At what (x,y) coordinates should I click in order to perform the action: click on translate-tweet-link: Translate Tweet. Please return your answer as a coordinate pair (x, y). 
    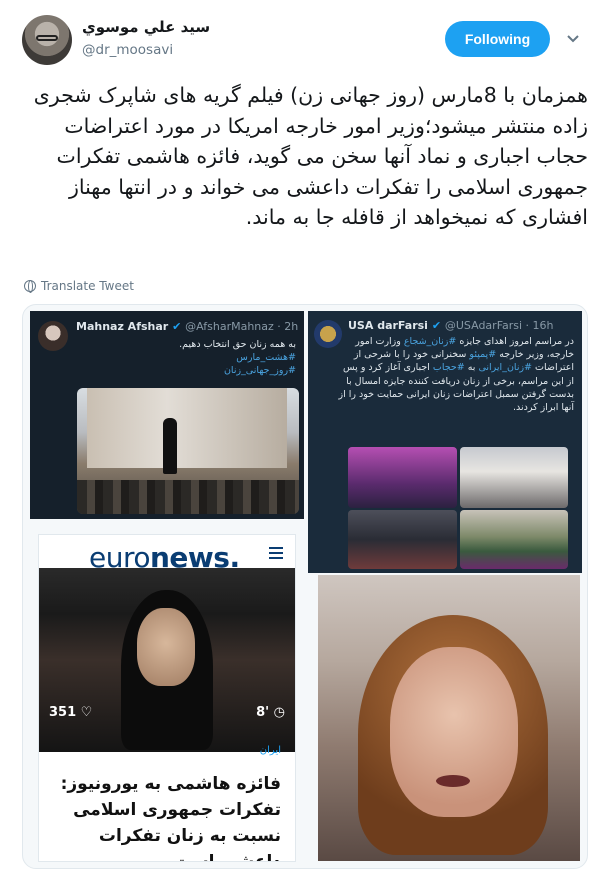
    Looking at the image, I should click on (79, 286).